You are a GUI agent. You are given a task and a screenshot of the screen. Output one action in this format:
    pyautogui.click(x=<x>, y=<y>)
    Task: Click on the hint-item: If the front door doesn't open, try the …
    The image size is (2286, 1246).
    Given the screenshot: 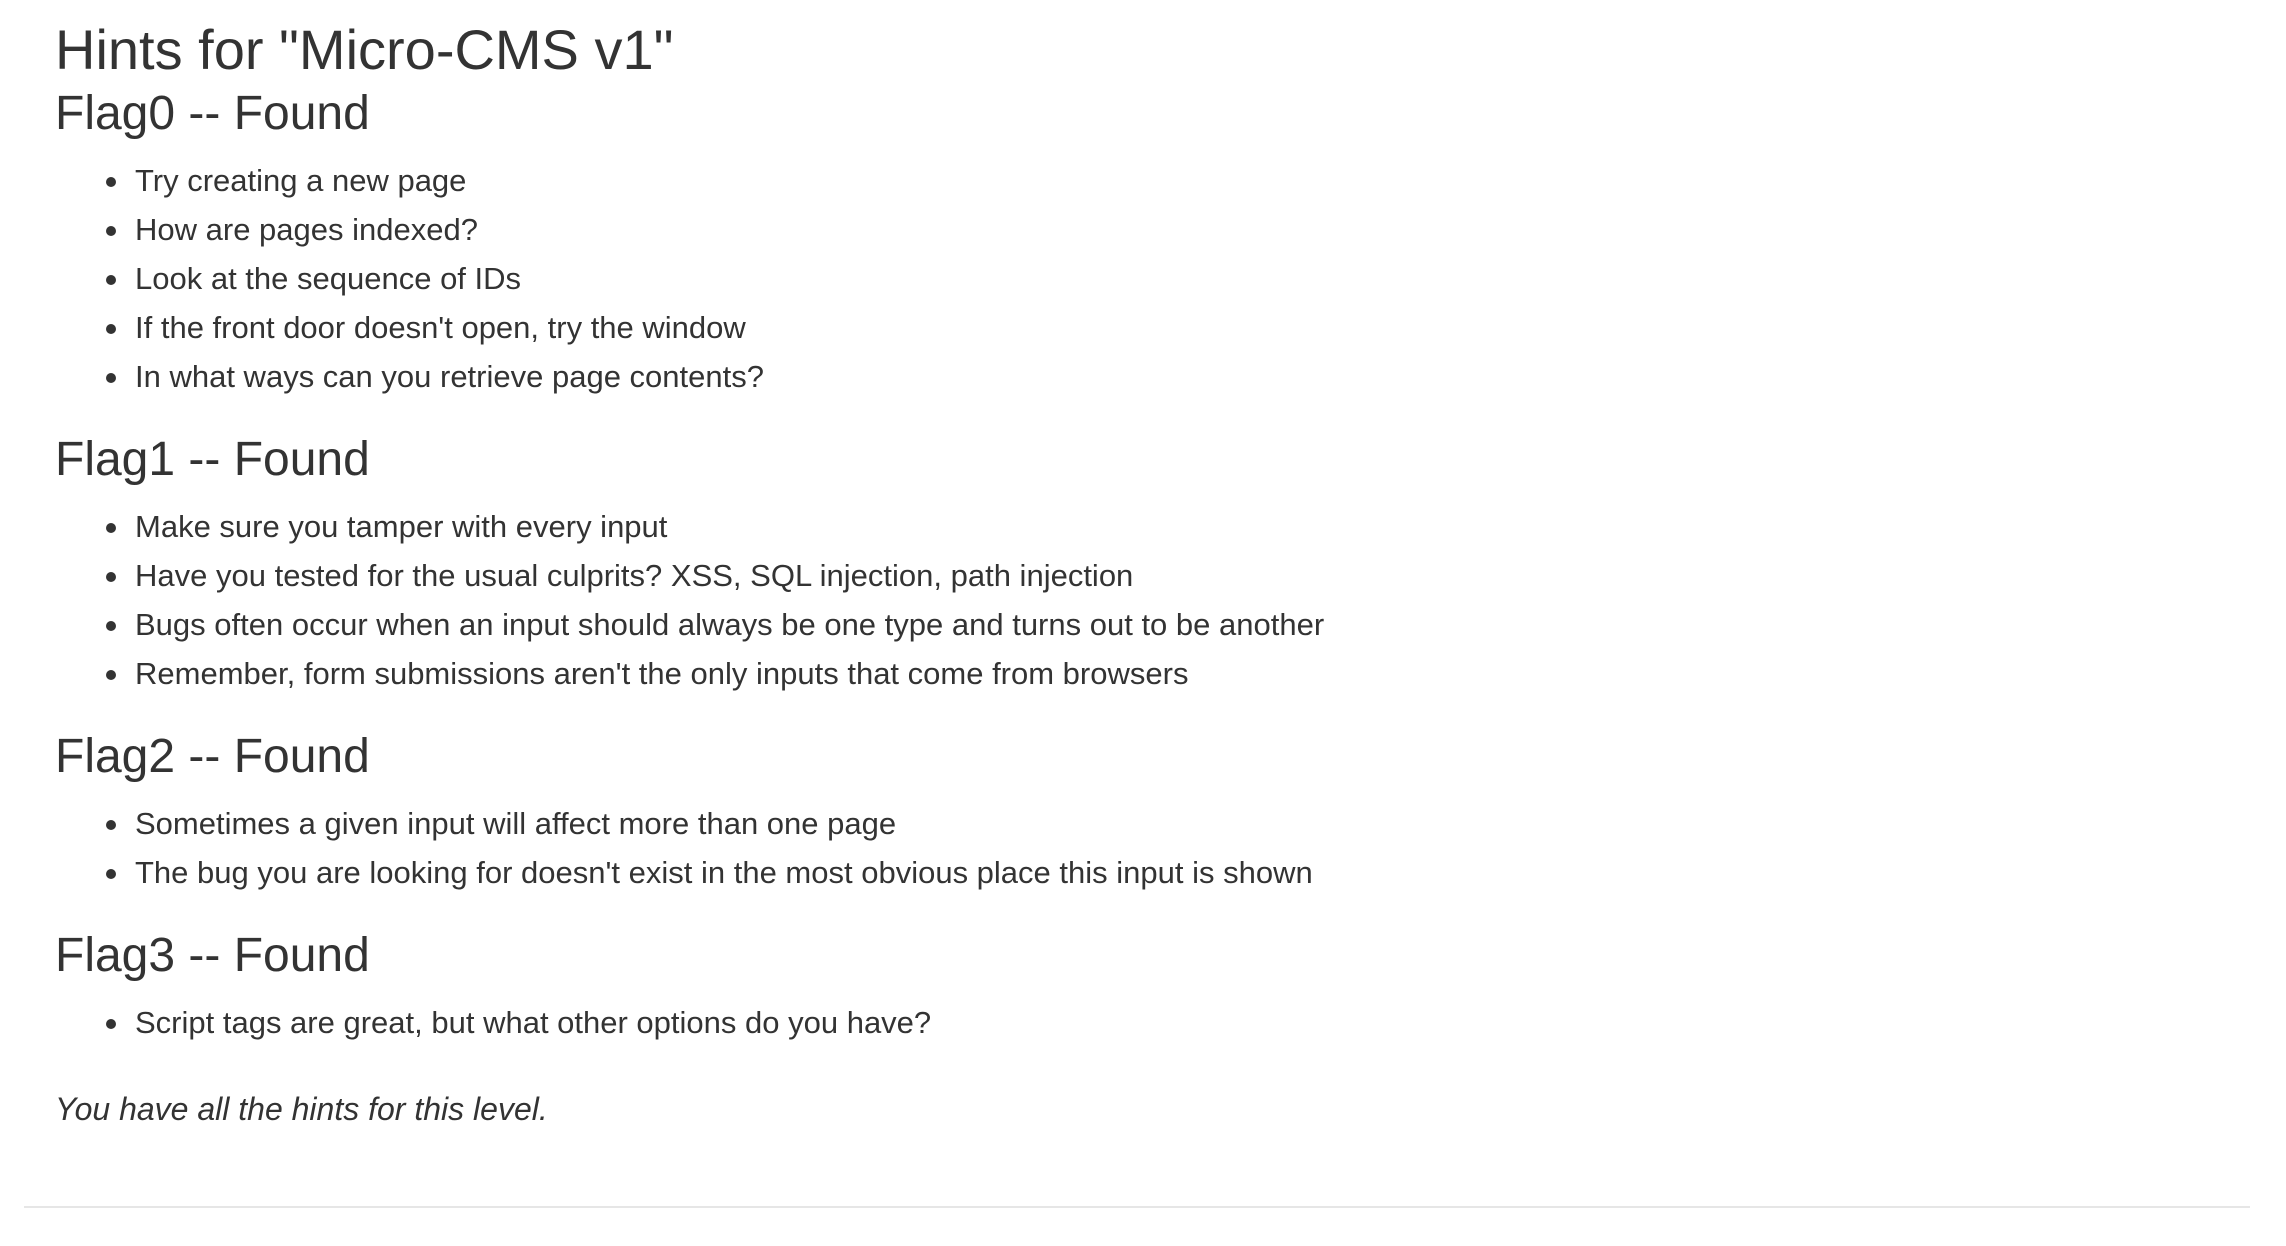 What is the action you would take?
    pyautogui.click(x=1155, y=327)
    